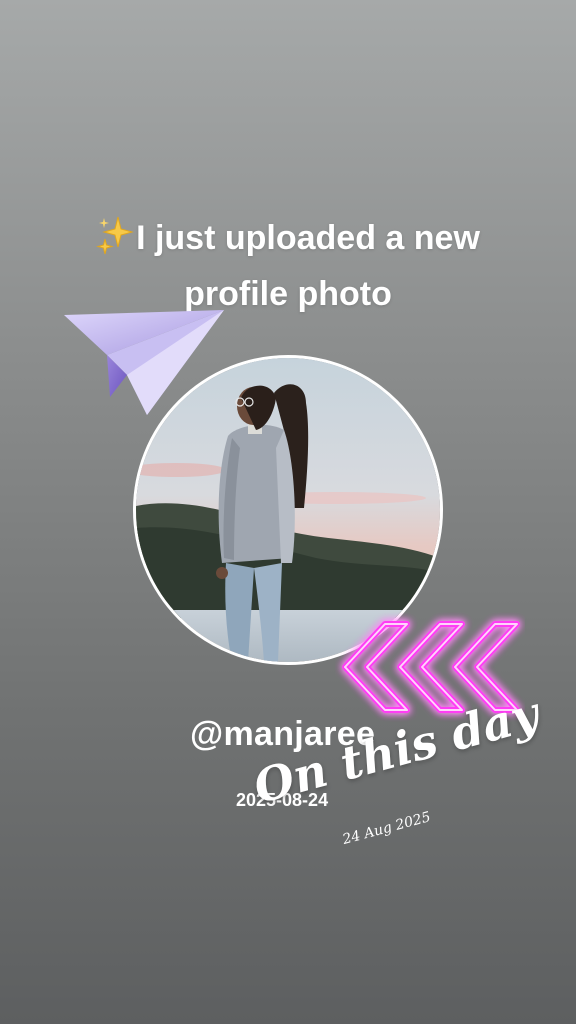  Describe the element at coordinates (115, 235) in the screenshot. I see `sparkles-icon` at that location.